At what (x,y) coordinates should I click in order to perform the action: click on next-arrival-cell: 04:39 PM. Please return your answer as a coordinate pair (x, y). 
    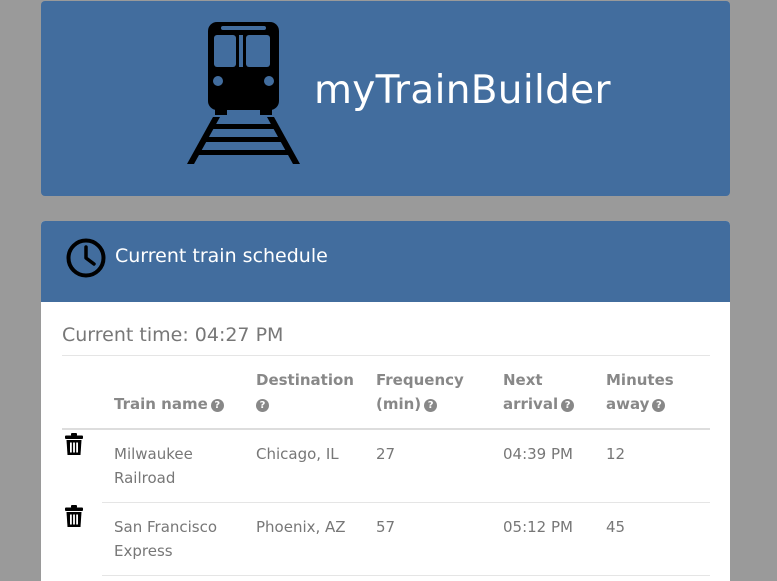
    Looking at the image, I should click on (538, 454).